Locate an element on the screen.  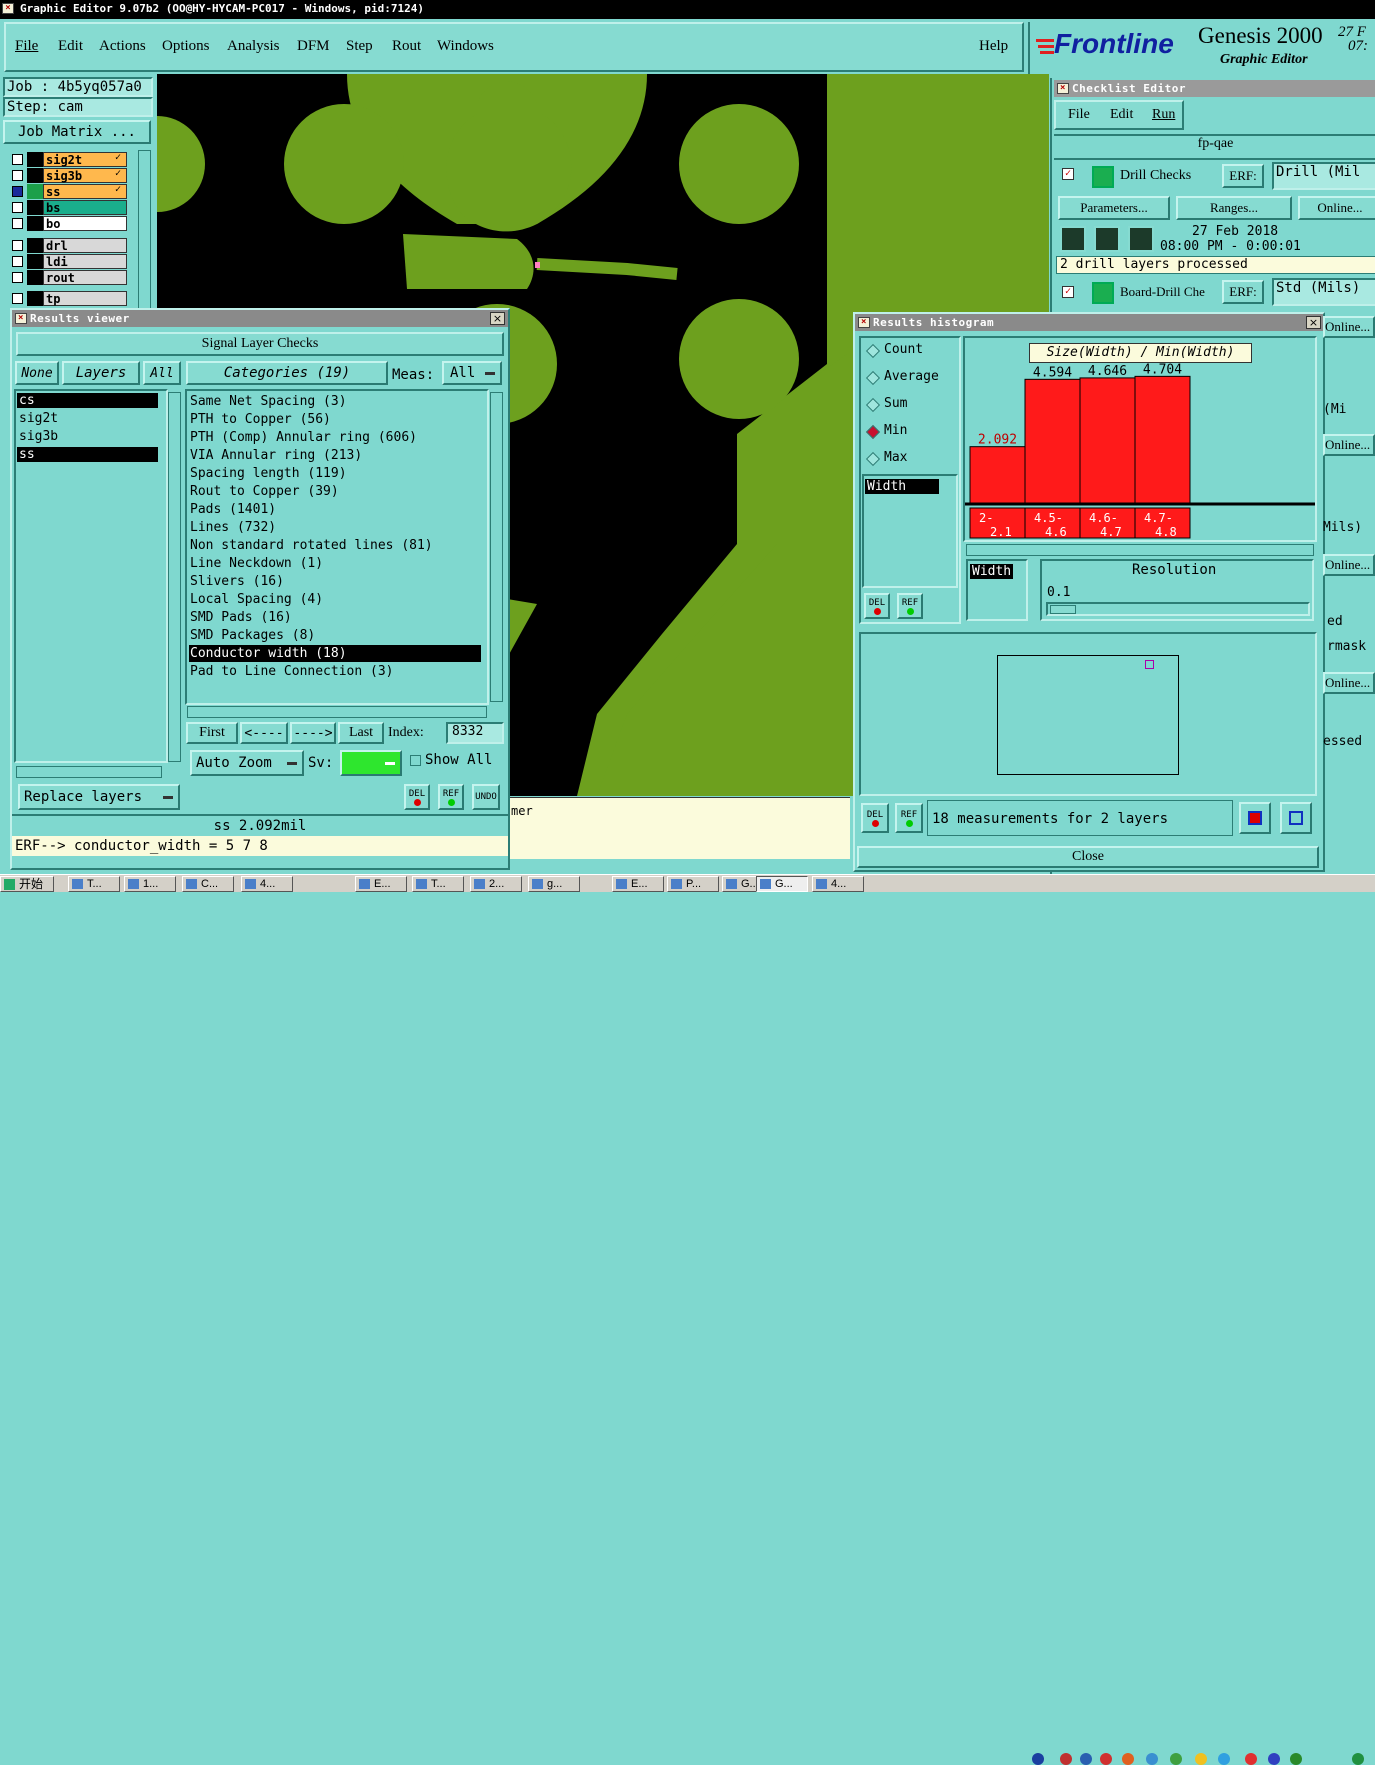
index-field: 8332 is located at coordinates (475, 733).